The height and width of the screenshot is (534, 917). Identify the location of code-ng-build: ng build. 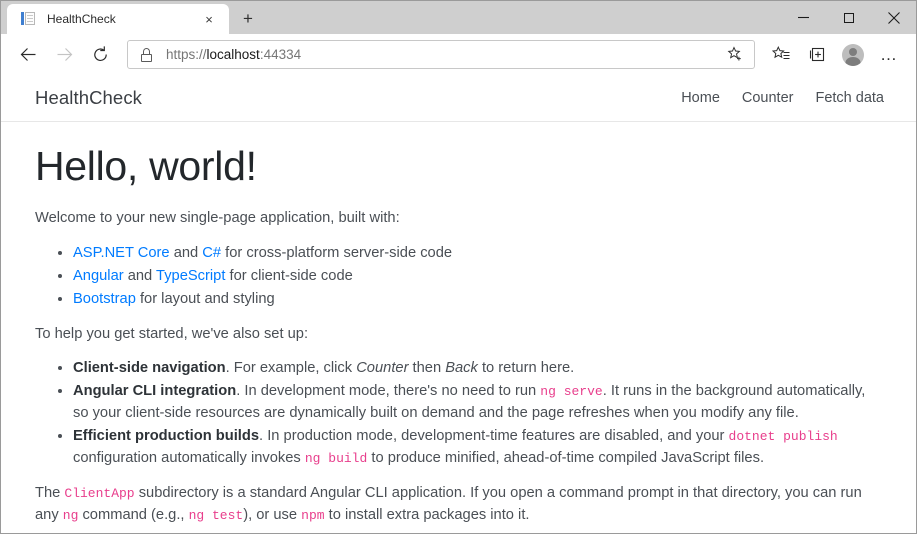
(336, 459).